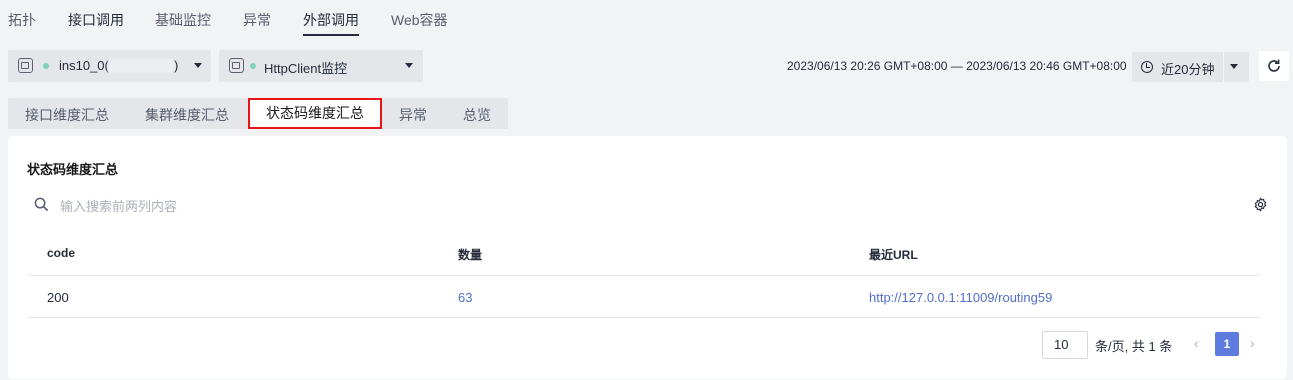 The height and width of the screenshot is (380, 1293). What do you see at coordinates (306, 68) in the screenshot?
I see `monitor-select-value: HttpClient监控` at bounding box center [306, 68].